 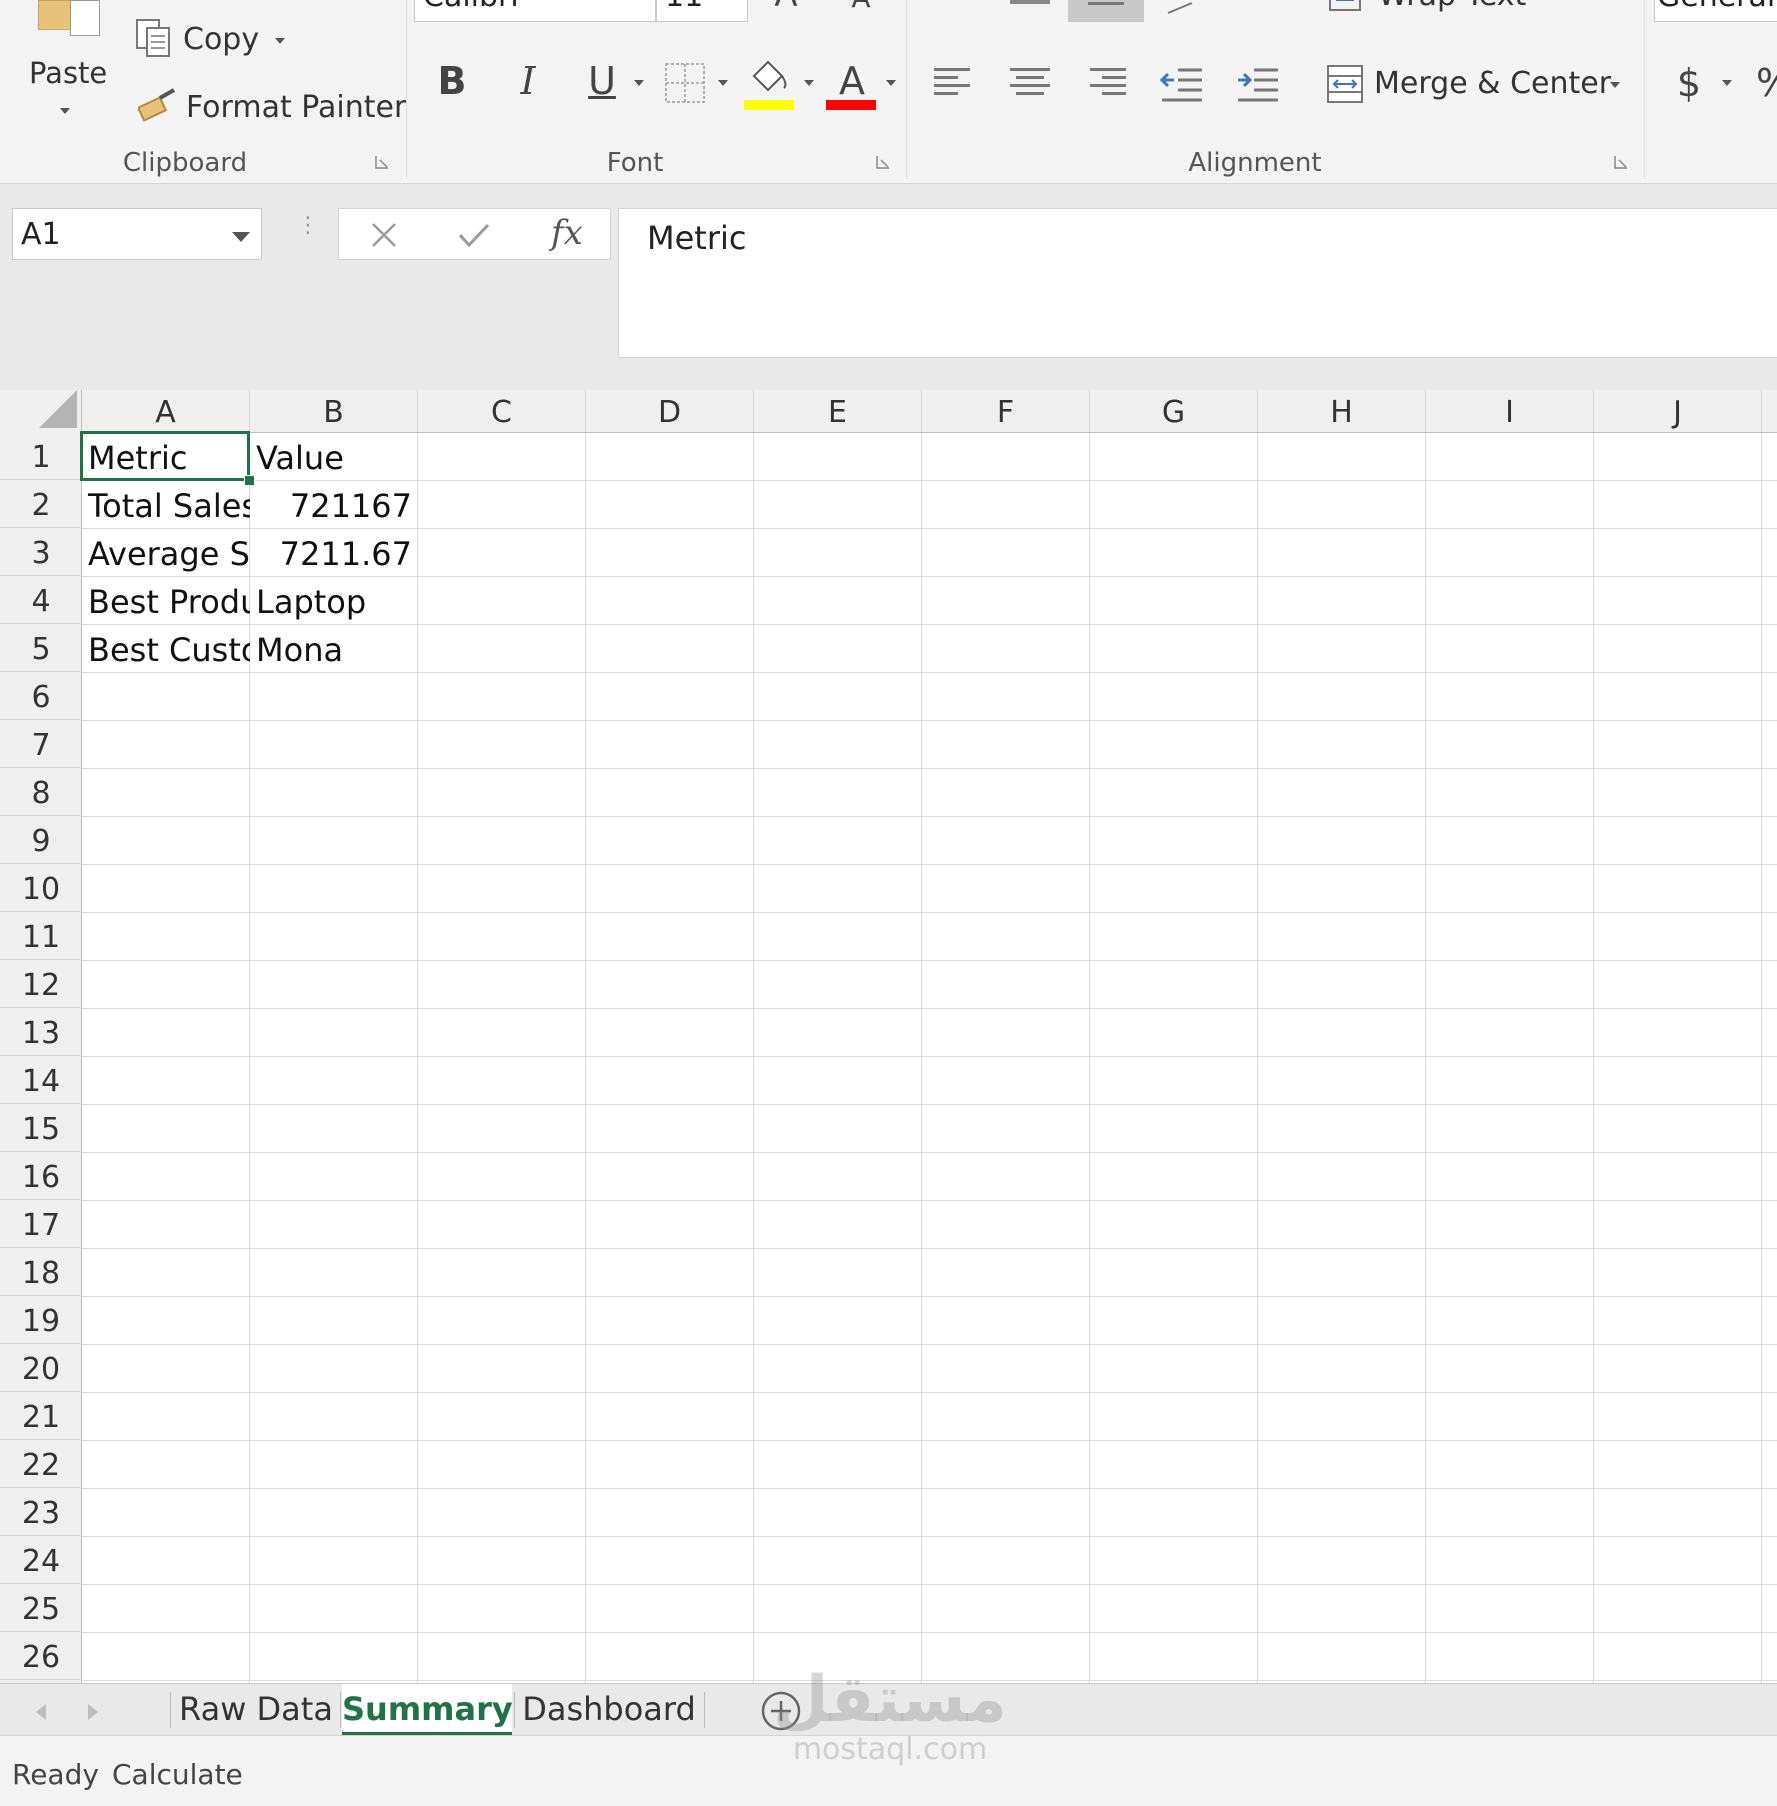 What do you see at coordinates (502, 411) in the screenshot?
I see `column-header-c: C` at bounding box center [502, 411].